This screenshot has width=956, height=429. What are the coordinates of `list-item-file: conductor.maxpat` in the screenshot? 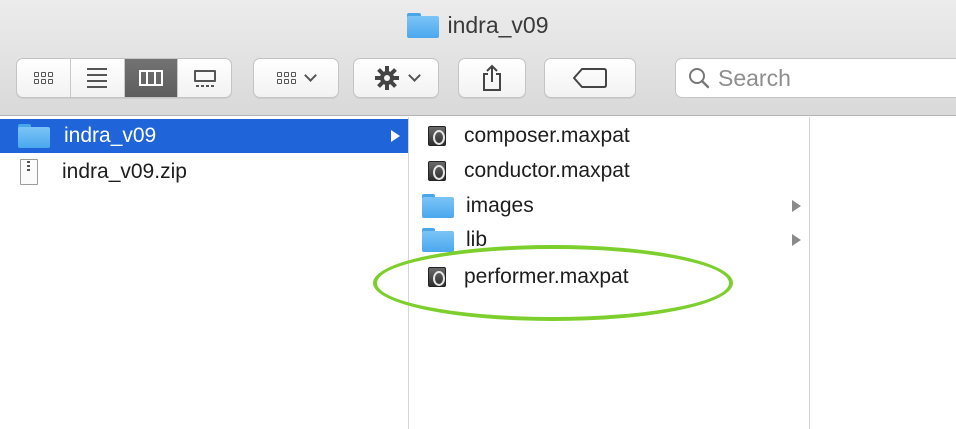 It's located at (609, 171).